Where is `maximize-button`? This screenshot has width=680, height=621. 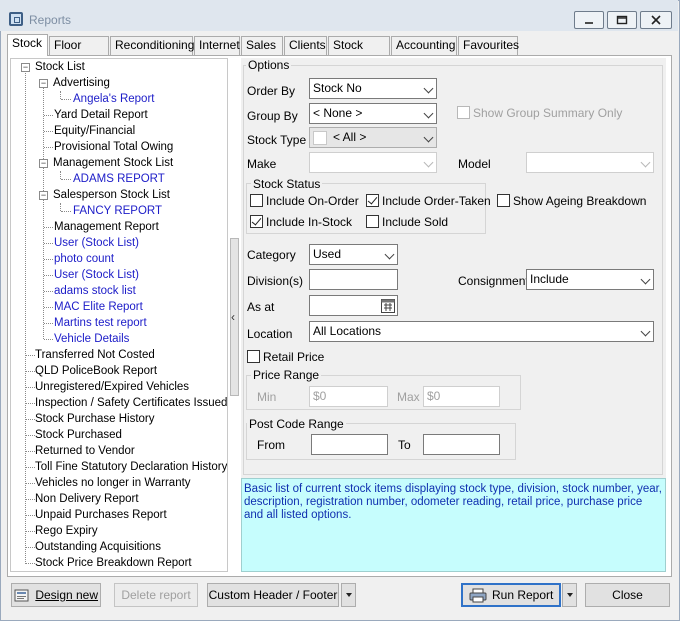 maximize-button is located at coordinates (622, 20).